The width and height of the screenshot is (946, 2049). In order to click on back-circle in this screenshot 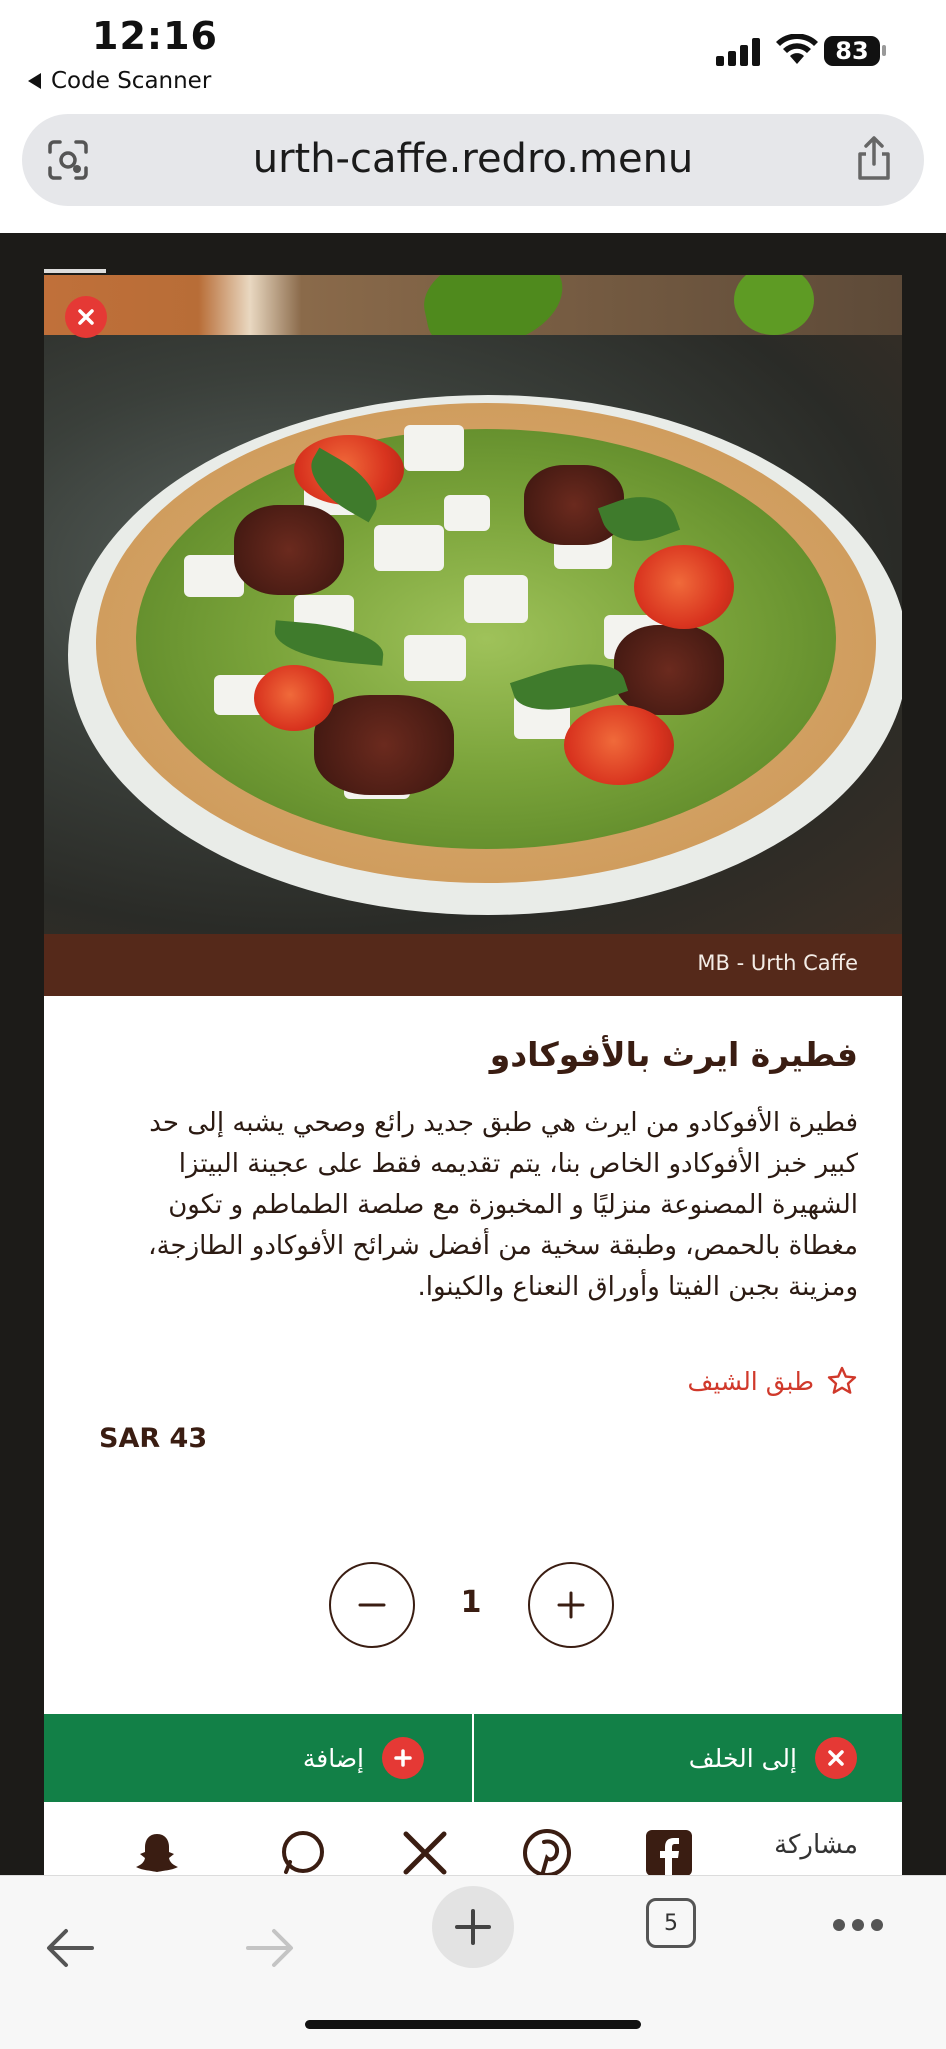, I will do `click(836, 1758)`.